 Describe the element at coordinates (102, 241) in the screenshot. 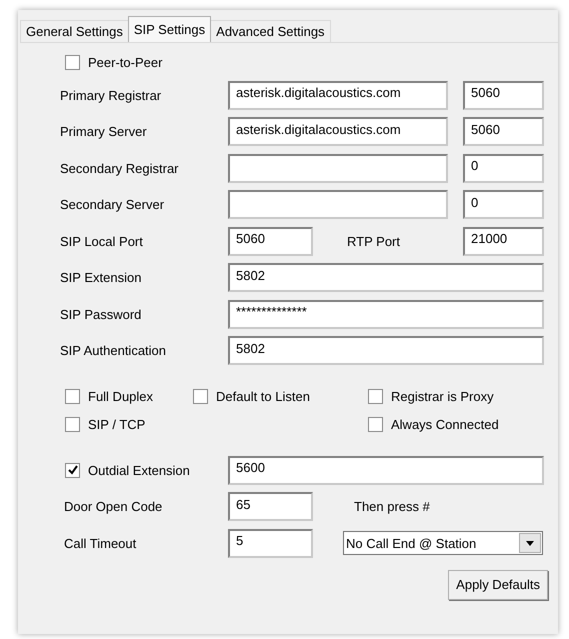

I see `field-label: SIP Local Port` at that location.